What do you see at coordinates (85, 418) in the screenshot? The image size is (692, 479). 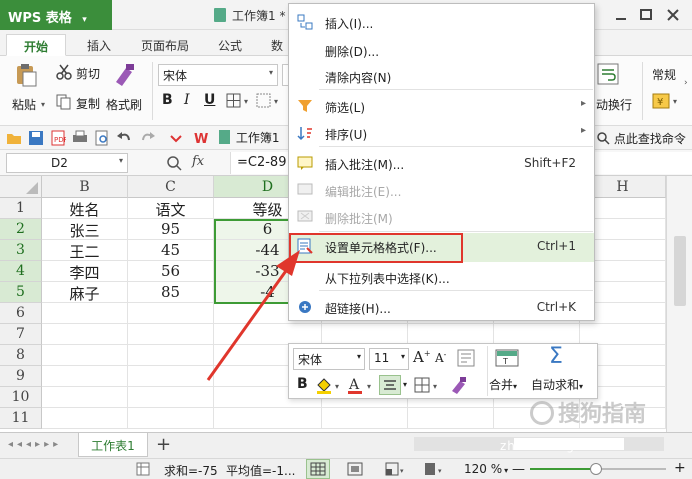 I see `cell-b11` at bounding box center [85, 418].